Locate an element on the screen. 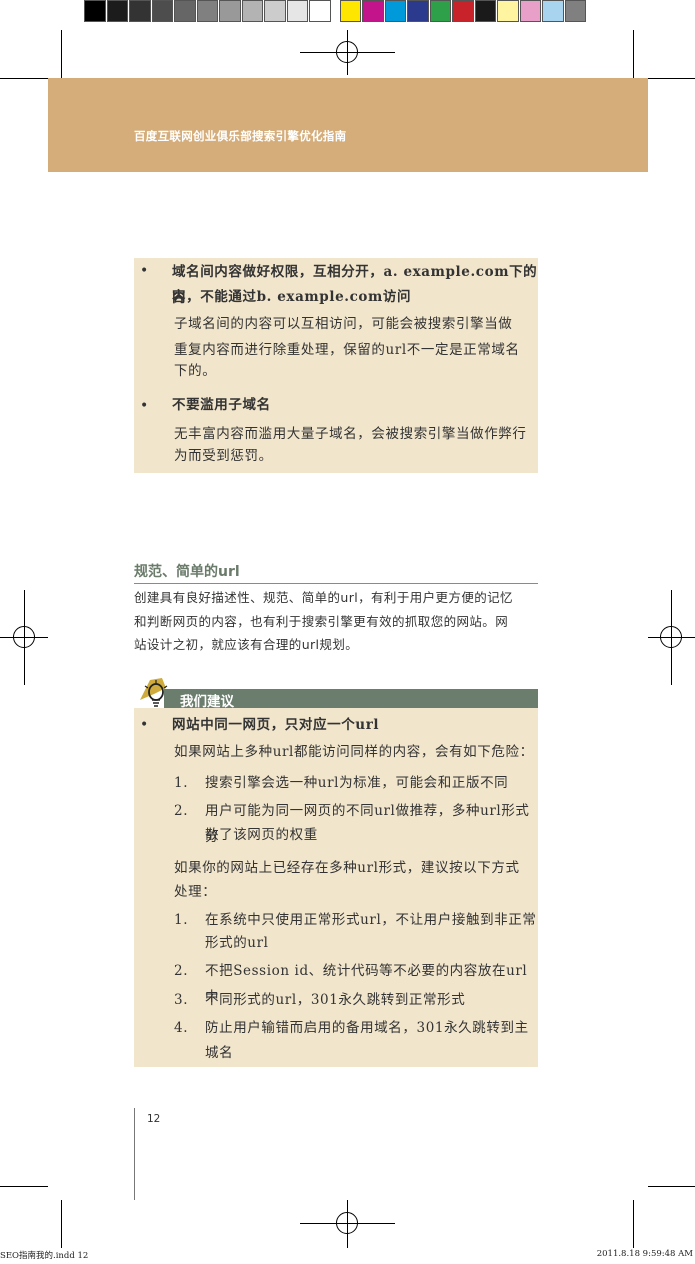  tip-title-line: 容，不能通过b. example.com访问 is located at coordinates (292, 297).